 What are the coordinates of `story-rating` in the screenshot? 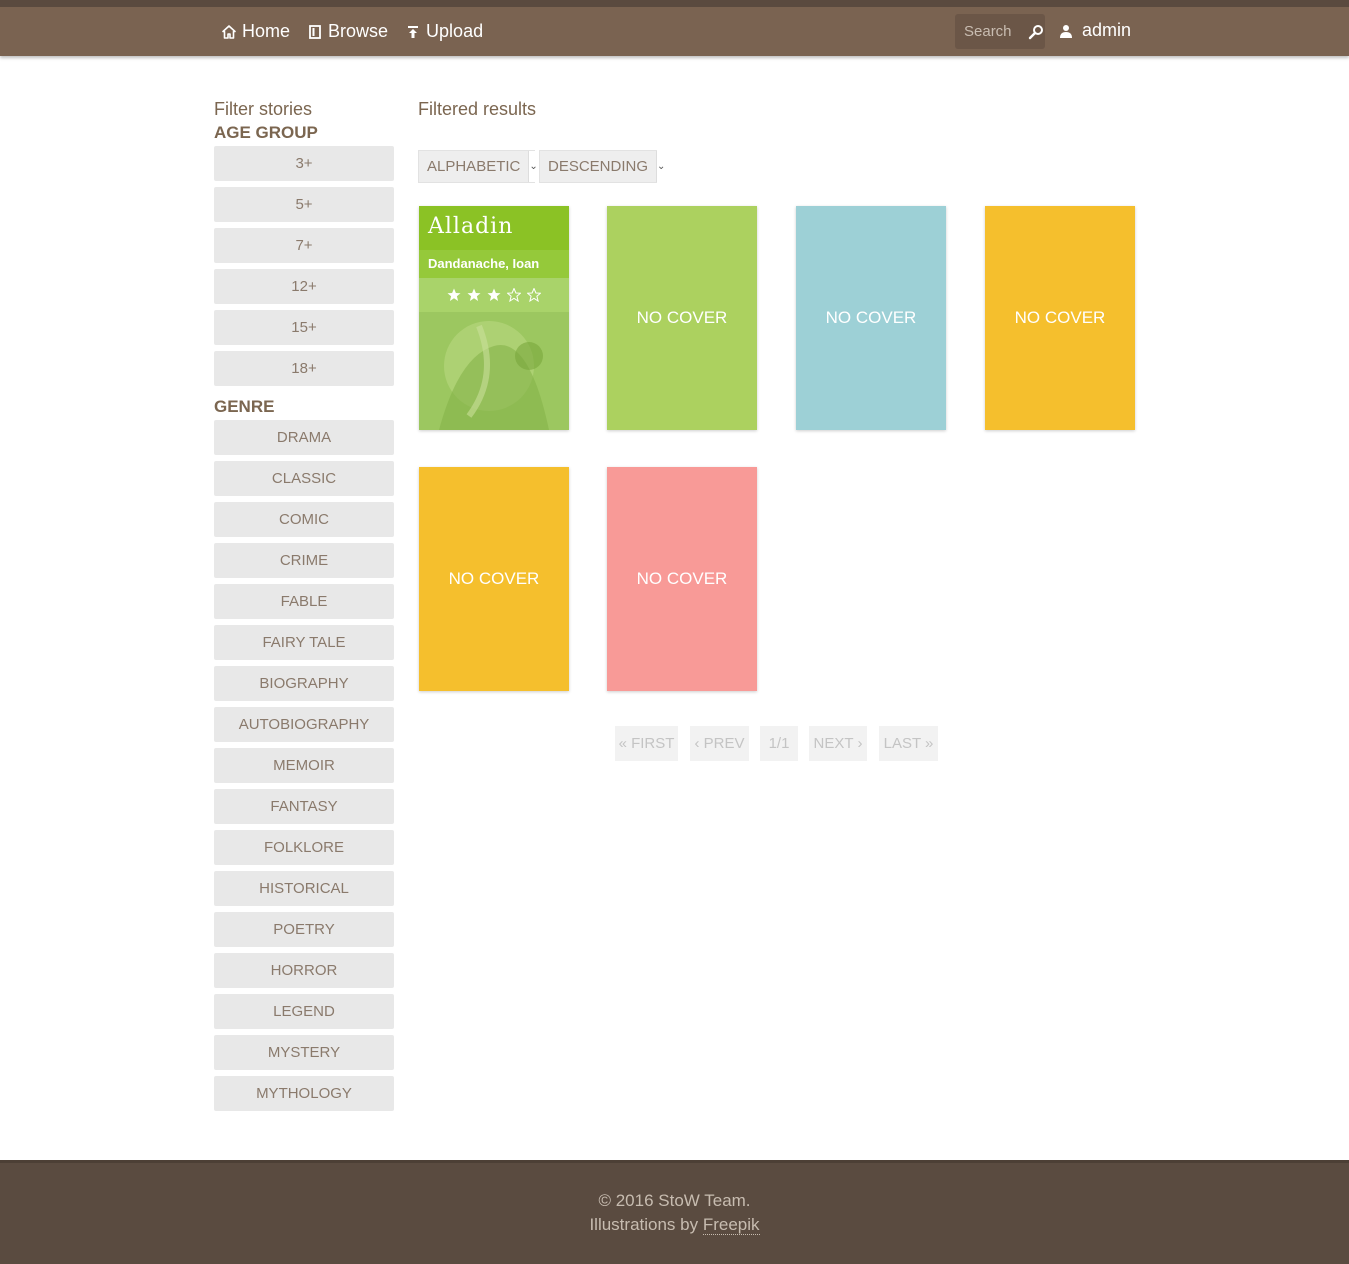 It's located at (494, 295).